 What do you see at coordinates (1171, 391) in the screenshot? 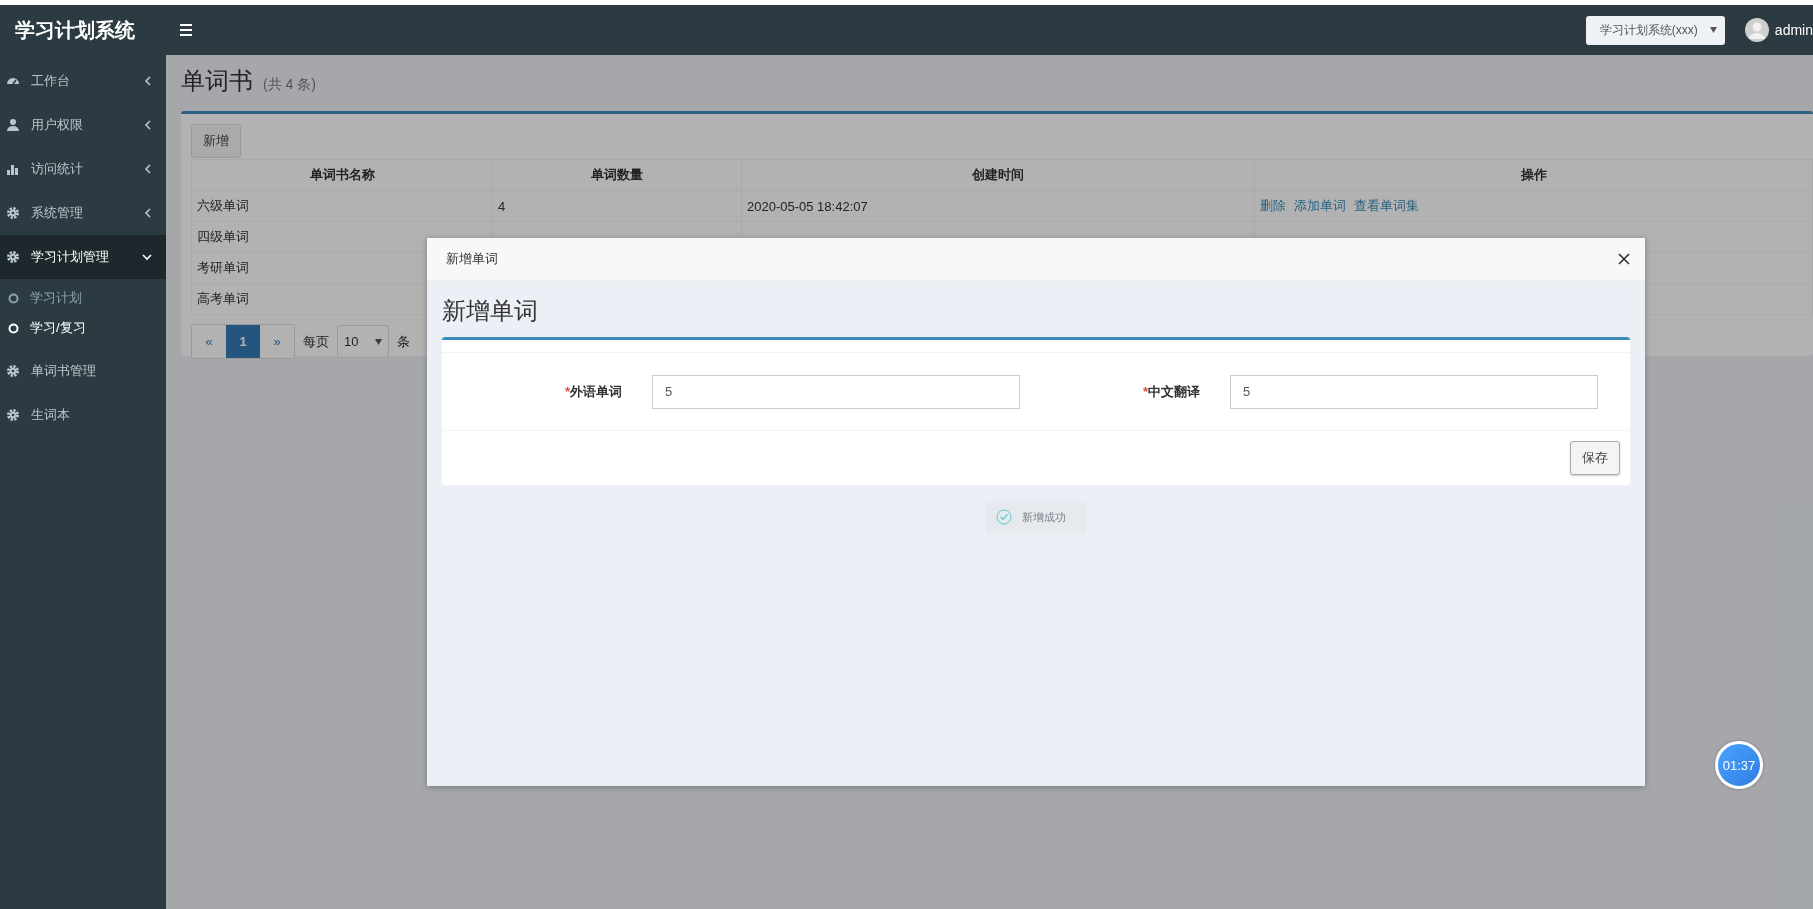
I see `field-label: *中文翻译` at bounding box center [1171, 391].